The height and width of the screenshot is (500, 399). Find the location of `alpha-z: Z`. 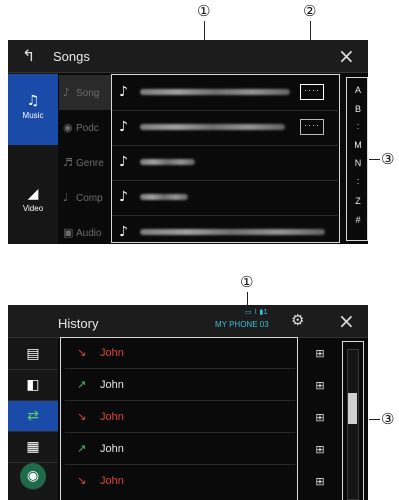

alpha-z: Z is located at coordinates (358, 201).